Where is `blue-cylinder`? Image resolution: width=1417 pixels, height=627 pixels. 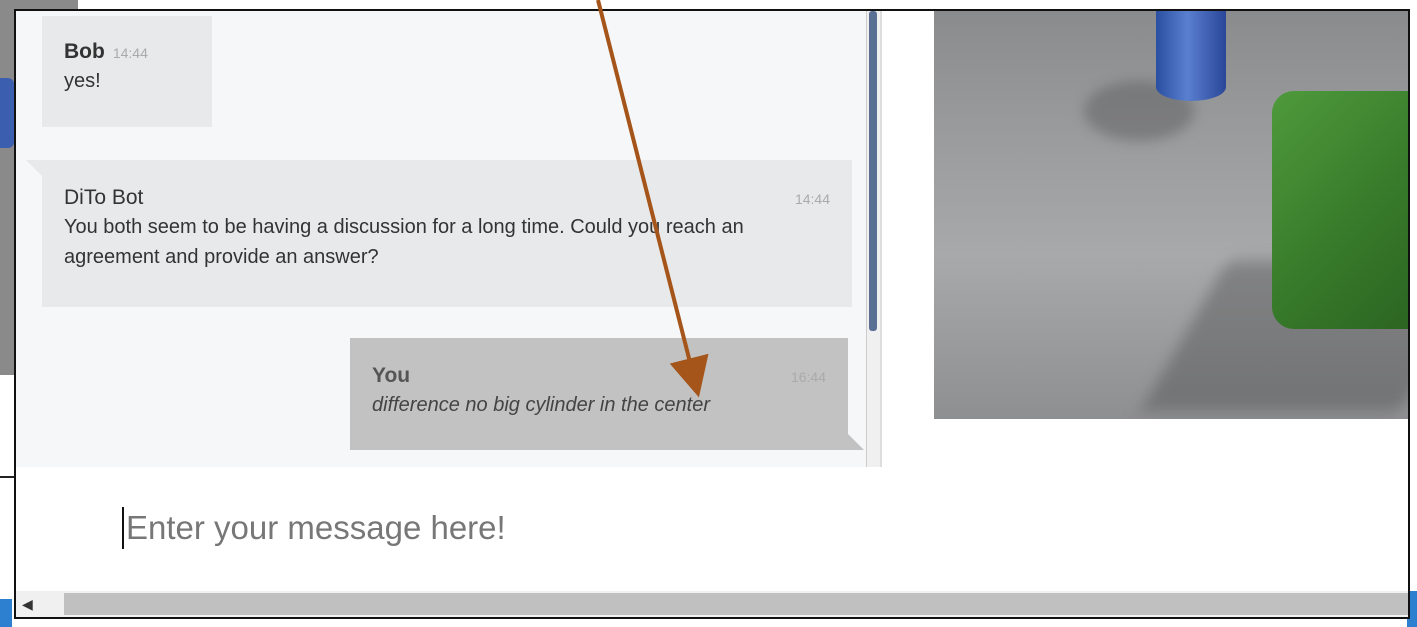
blue-cylinder is located at coordinates (1191, 56).